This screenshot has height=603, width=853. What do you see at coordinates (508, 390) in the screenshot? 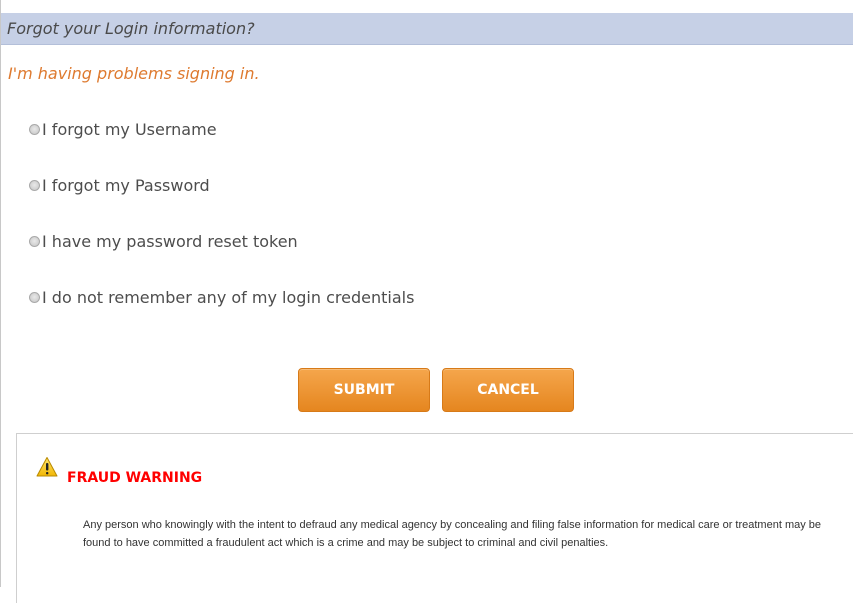
I see `cancel-button: CANCEL` at bounding box center [508, 390].